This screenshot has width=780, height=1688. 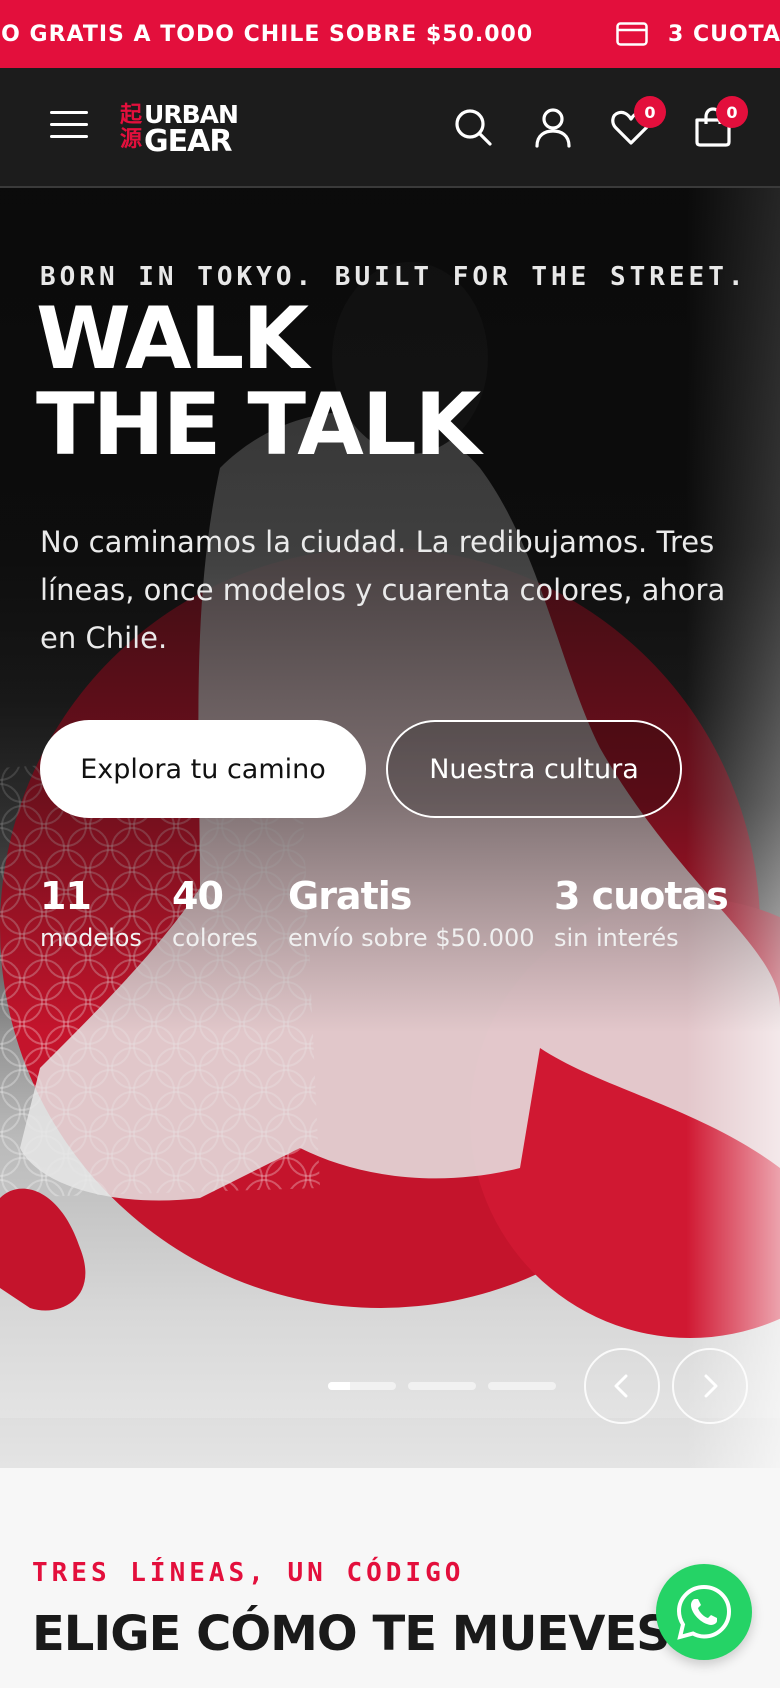 What do you see at coordinates (732, 112) in the screenshot?
I see `cart-count-badge: 0` at bounding box center [732, 112].